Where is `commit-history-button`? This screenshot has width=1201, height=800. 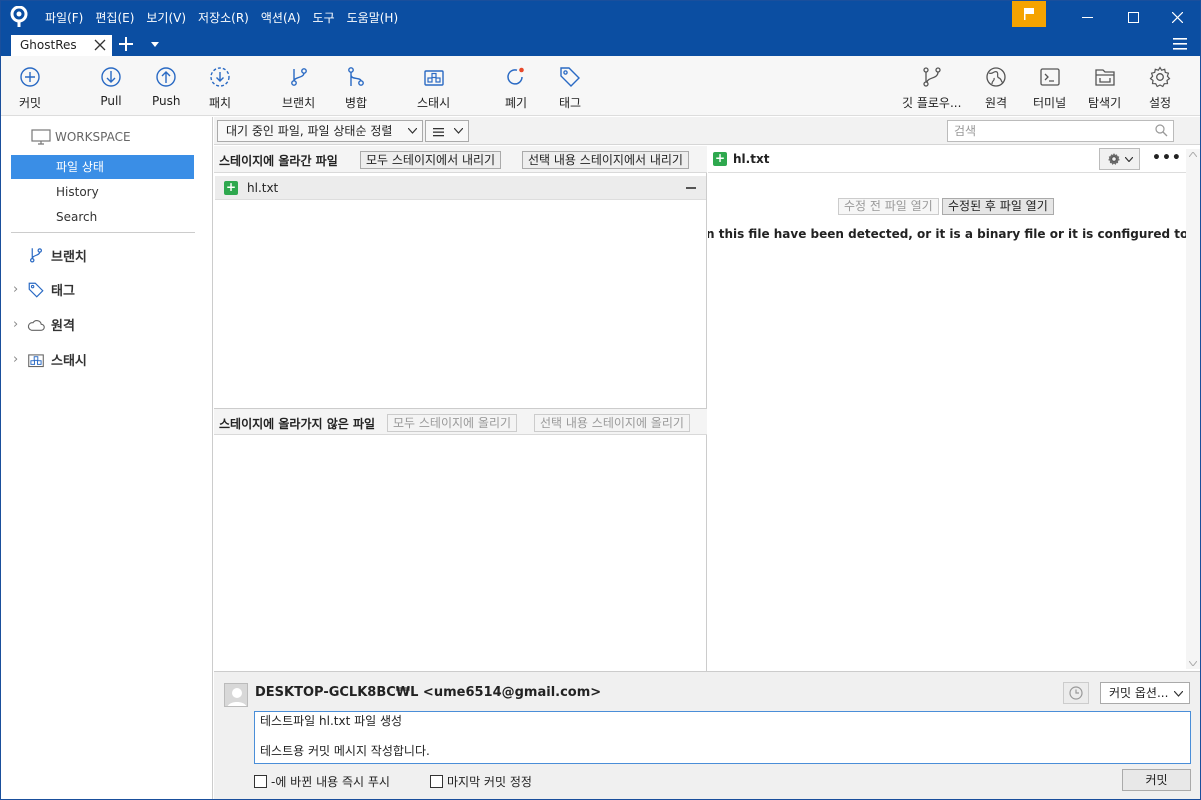
commit-history-button is located at coordinates (1076, 693).